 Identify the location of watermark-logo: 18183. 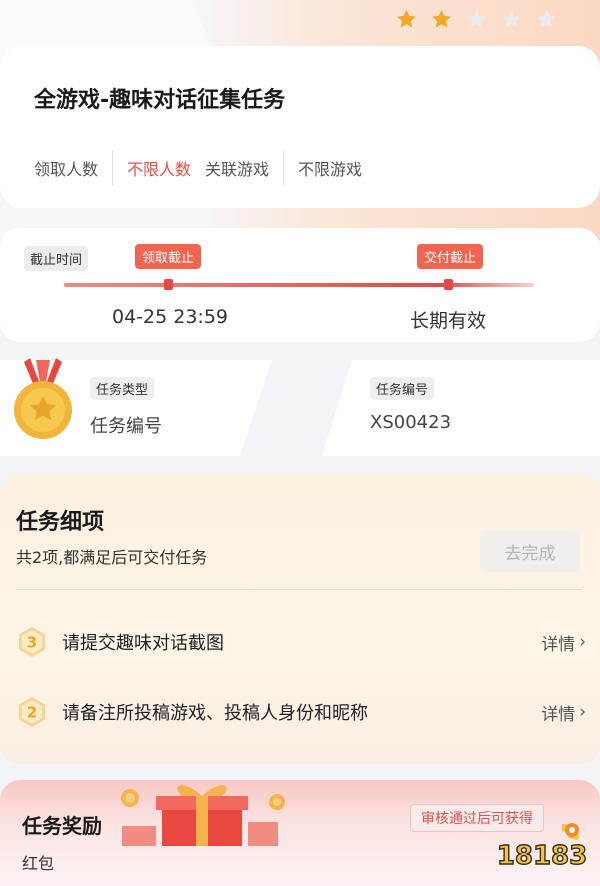
(542, 848).